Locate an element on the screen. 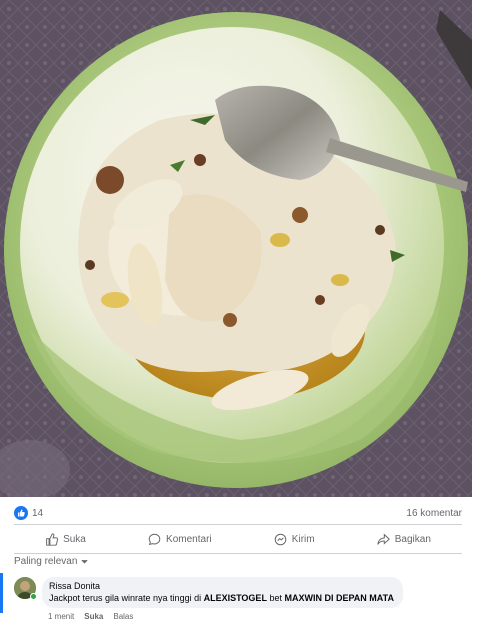 Image resolution: width=483 pixels, height=629 pixels. comment-like-button: Suka is located at coordinates (93, 616).